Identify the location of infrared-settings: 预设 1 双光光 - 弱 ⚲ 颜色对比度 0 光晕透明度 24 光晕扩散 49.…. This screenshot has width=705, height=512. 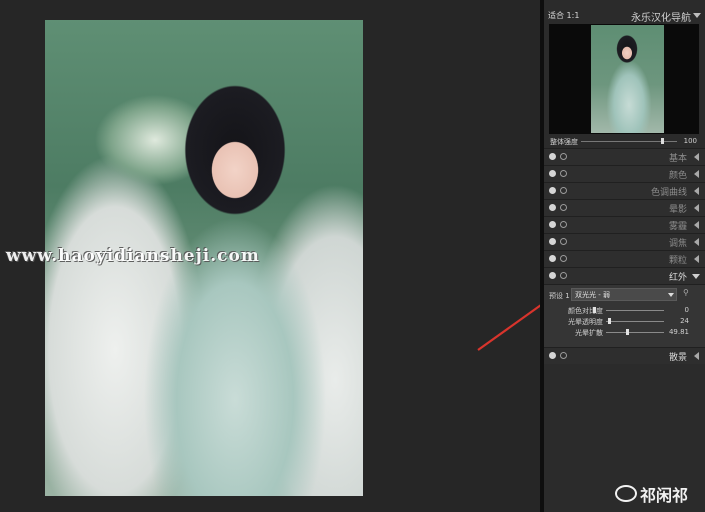
(624, 315).